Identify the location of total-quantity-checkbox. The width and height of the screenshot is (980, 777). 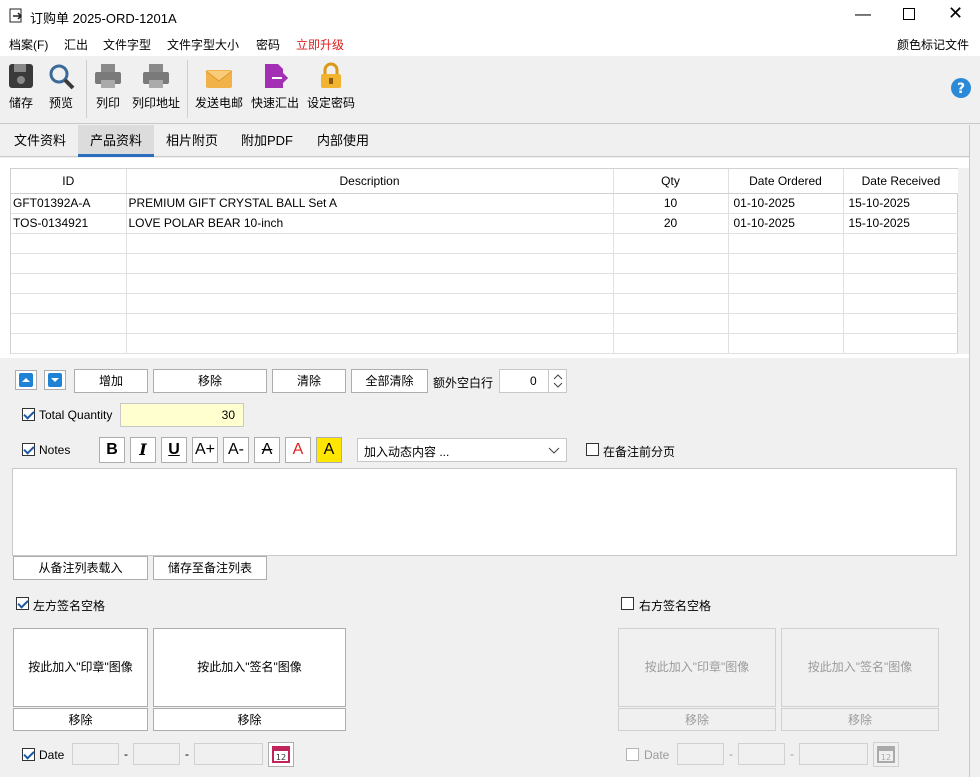
(28, 414).